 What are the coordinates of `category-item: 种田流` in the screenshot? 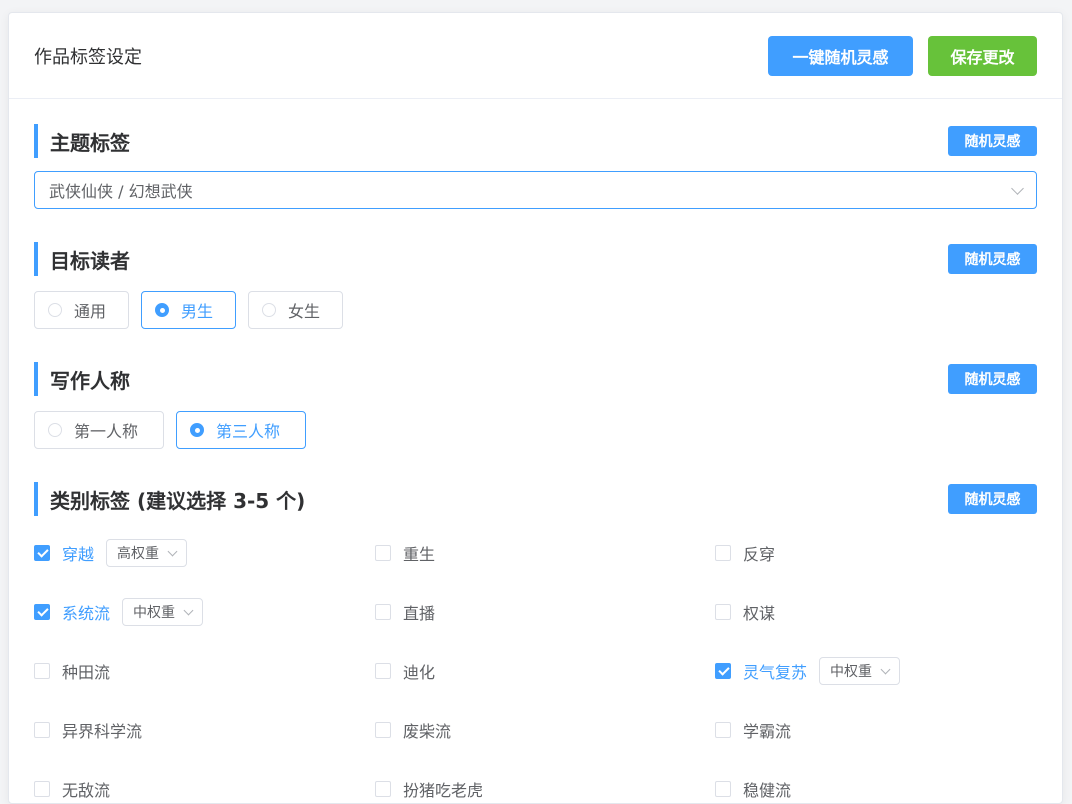 It's located at (204, 670).